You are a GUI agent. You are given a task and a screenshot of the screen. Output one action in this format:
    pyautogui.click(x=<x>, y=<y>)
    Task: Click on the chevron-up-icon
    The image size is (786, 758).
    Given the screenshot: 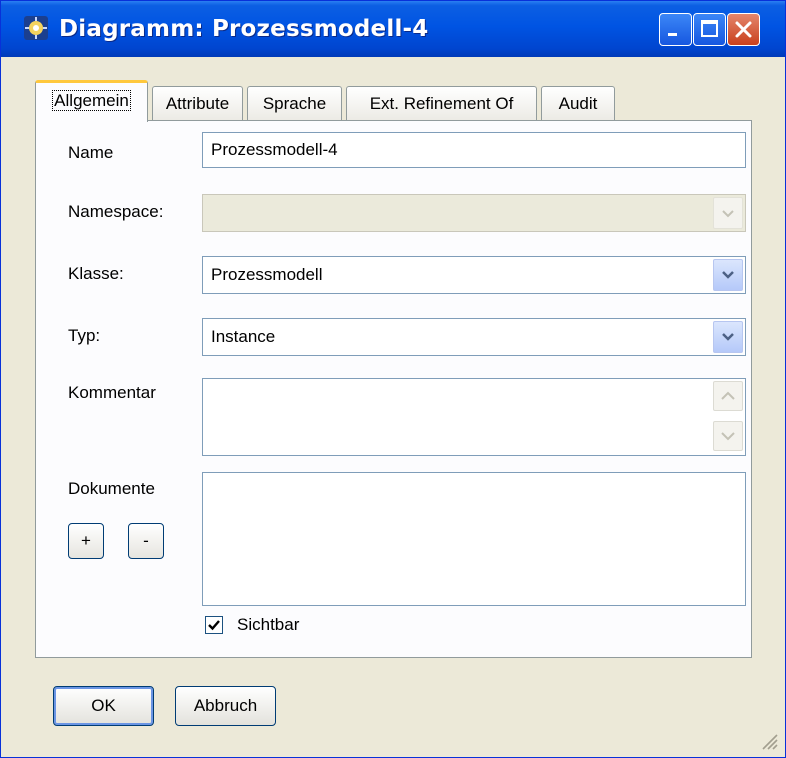 What is the action you would take?
    pyautogui.click(x=728, y=395)
    